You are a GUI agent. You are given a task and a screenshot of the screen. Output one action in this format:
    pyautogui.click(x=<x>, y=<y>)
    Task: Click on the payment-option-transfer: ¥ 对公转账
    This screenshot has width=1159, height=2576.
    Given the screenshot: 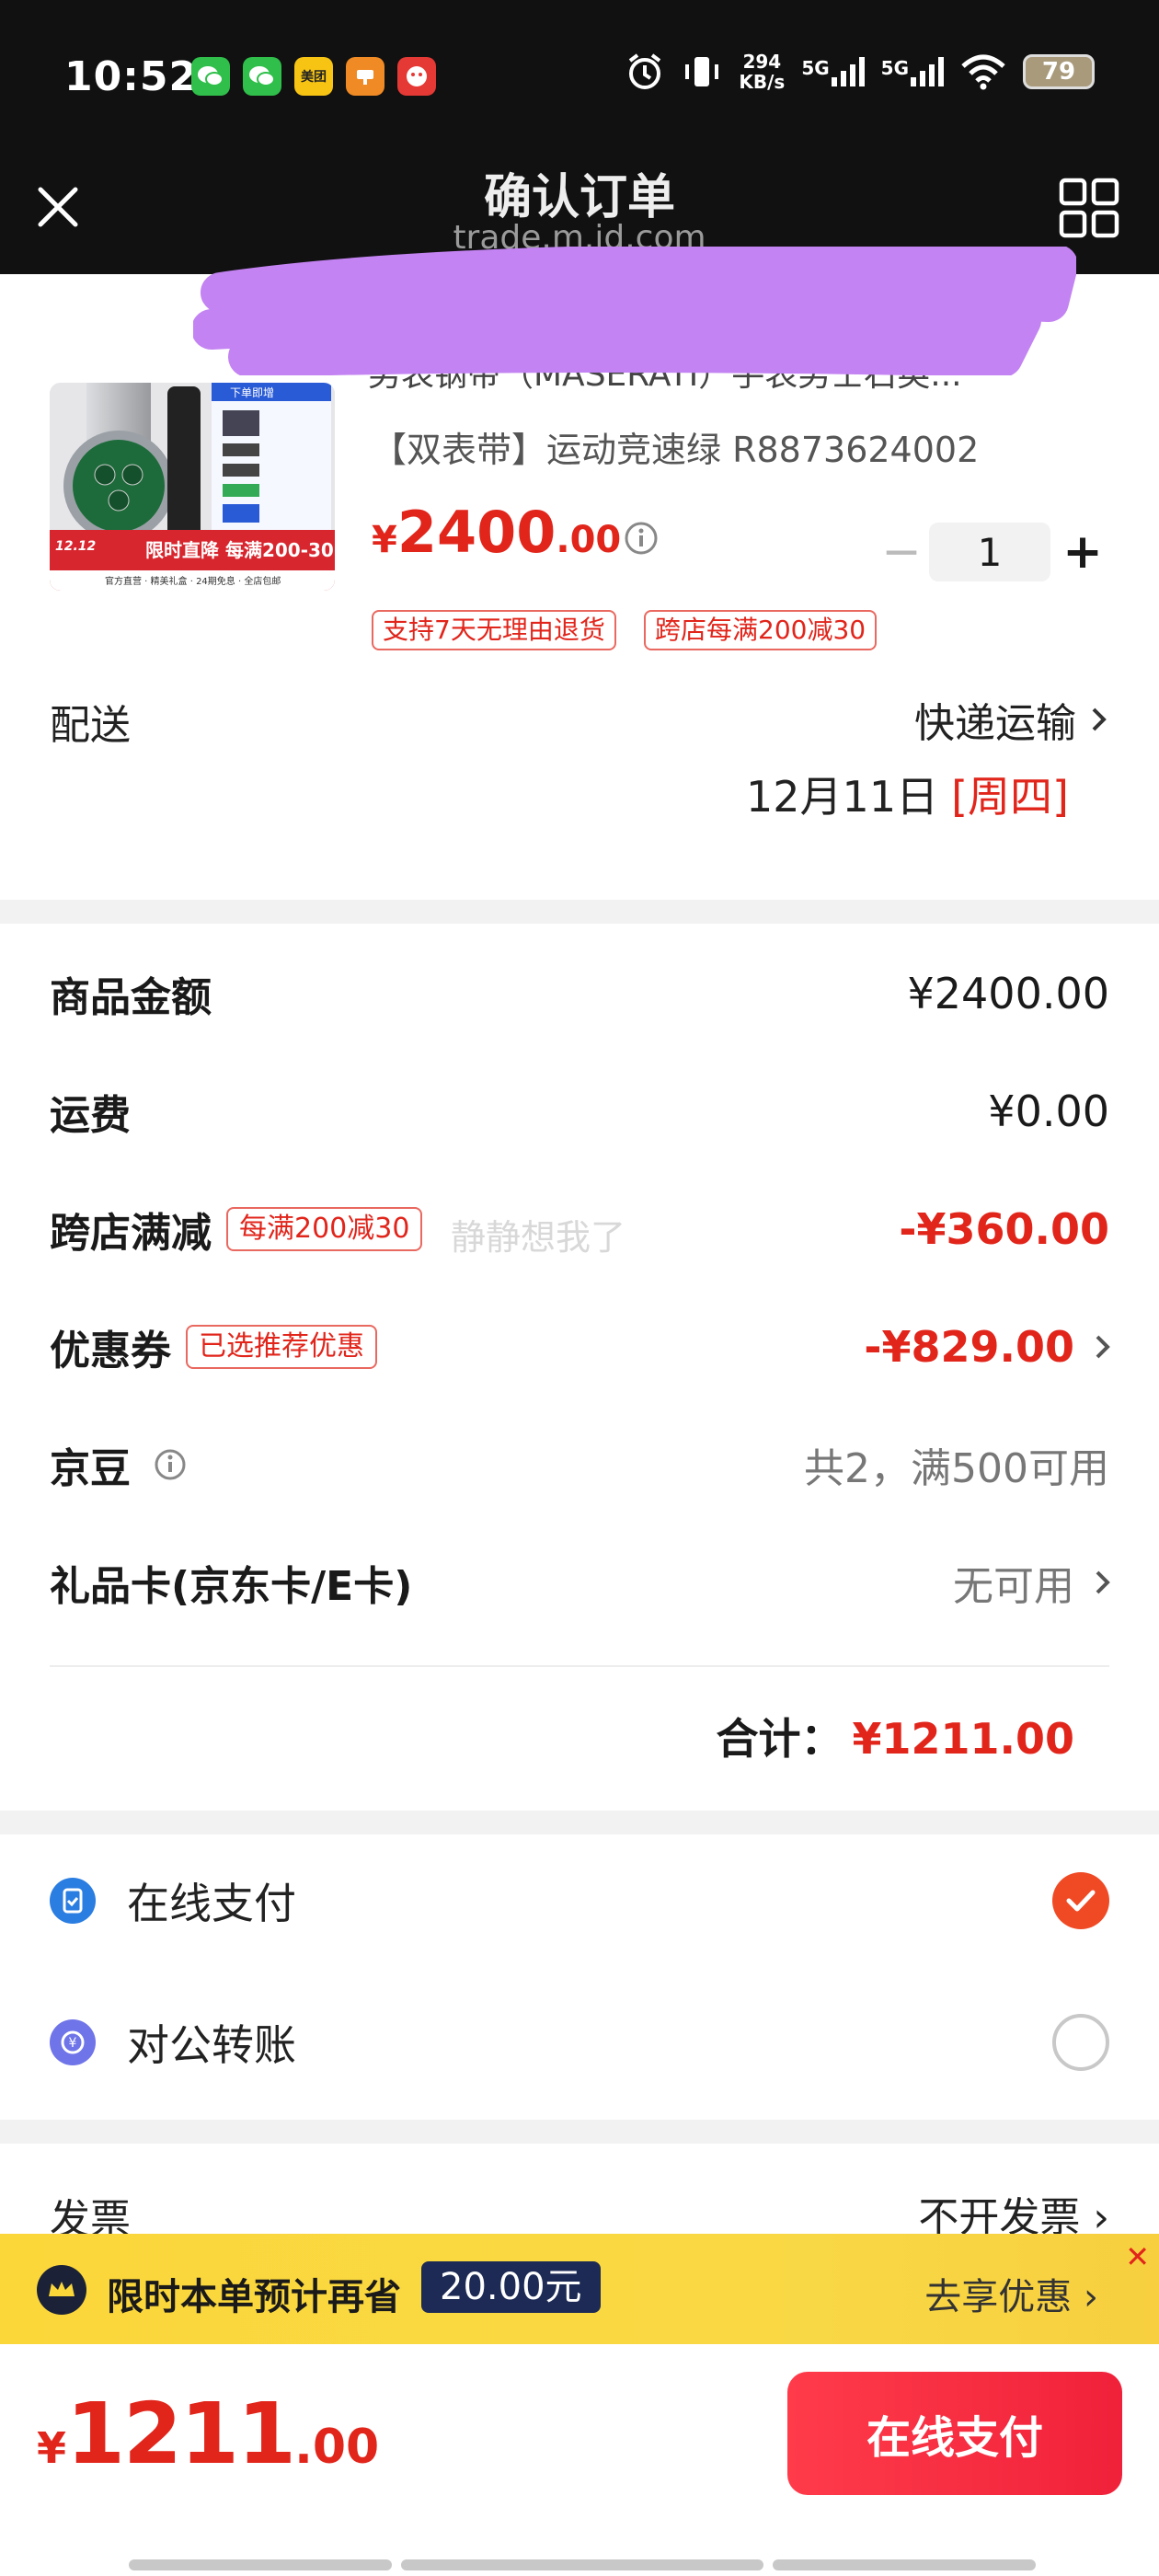 What is the action you would take?
    pyautogui.click(x=579, y=2042)
    